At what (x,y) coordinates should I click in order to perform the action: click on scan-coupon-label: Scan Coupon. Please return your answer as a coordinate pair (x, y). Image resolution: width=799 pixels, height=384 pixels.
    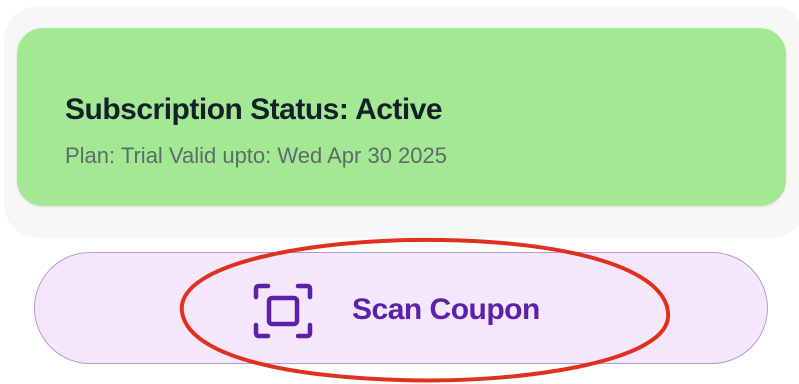
    Looking at the image, I should click on (446, 310).